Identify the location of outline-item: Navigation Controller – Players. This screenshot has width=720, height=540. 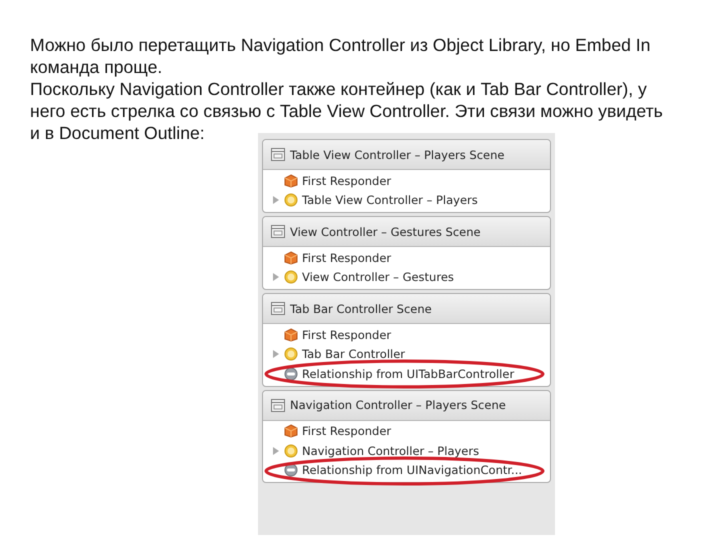
(391, 451).